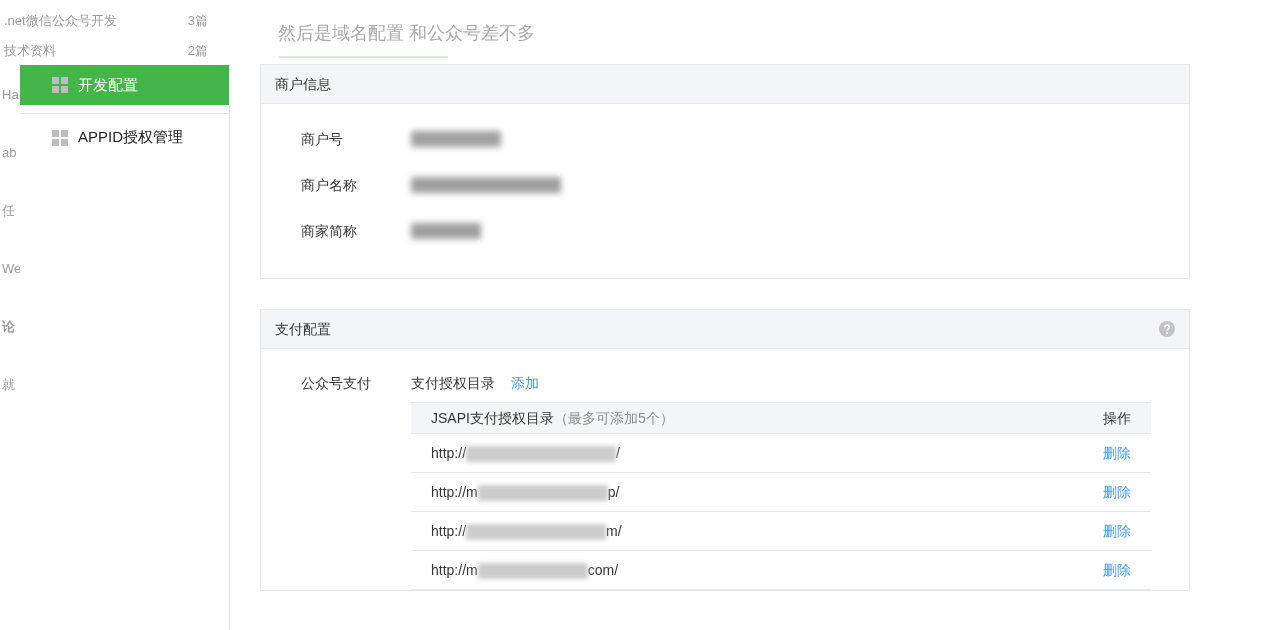 The image size is (1274, 630). What do you see at coordinates (614, 530) in the screenshot?
I see `url-text: m/` at bounding box center [614, 530].